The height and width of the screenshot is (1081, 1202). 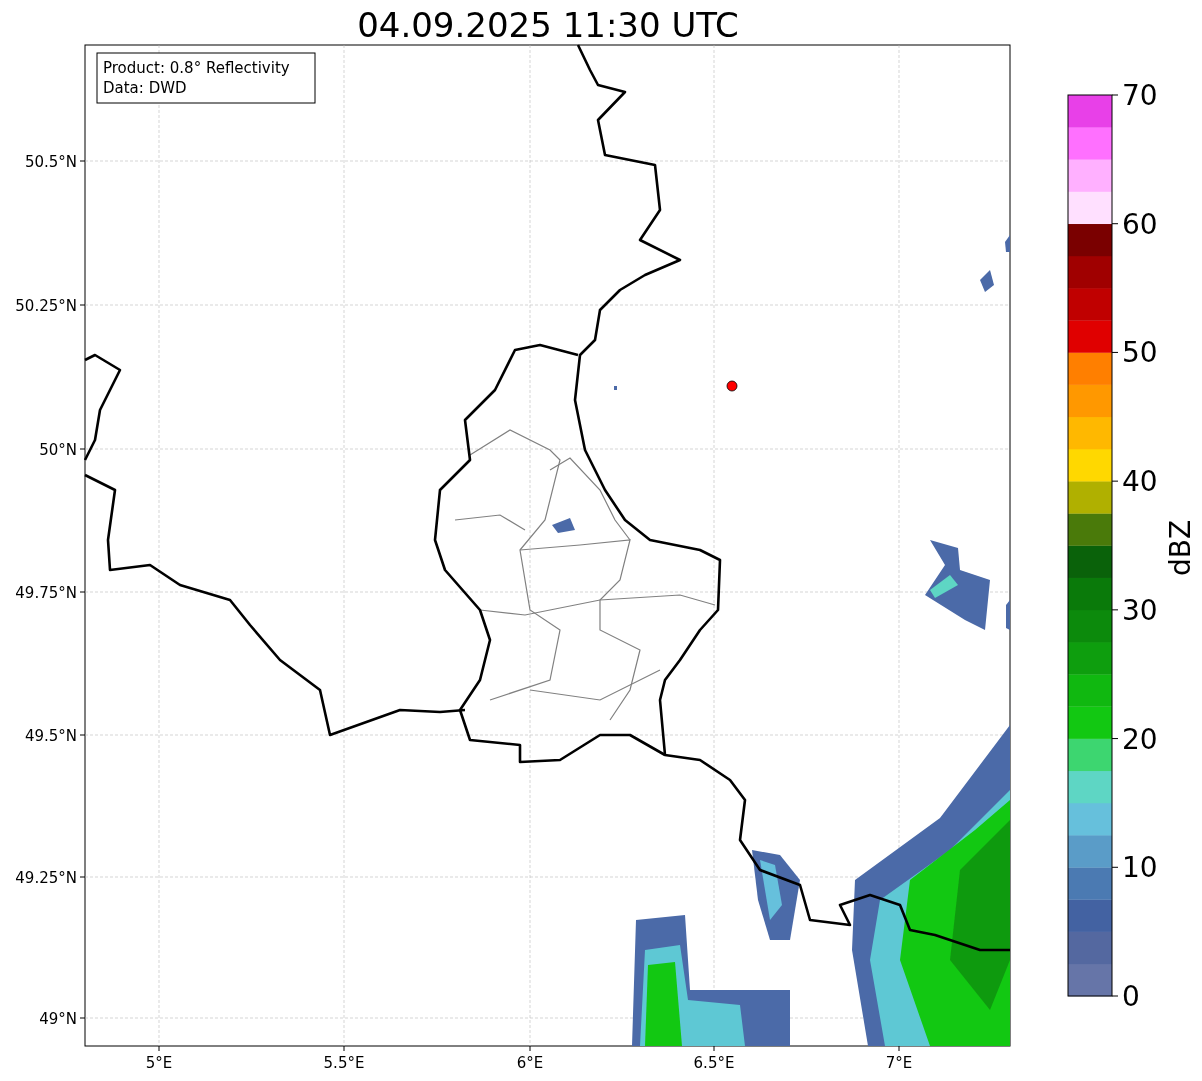 What do you see at coordinates (50, 878) in the screenshot?
I see `latitude-tick-label: 49.25°N` at bounding box center [50, 878].